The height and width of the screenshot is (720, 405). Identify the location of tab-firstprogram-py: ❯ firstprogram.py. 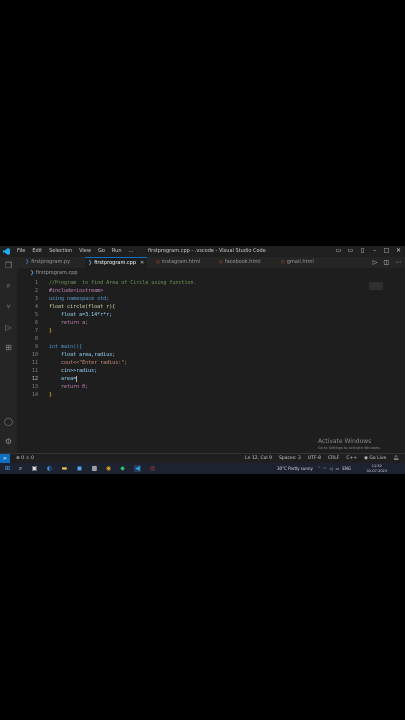
(47, 262).